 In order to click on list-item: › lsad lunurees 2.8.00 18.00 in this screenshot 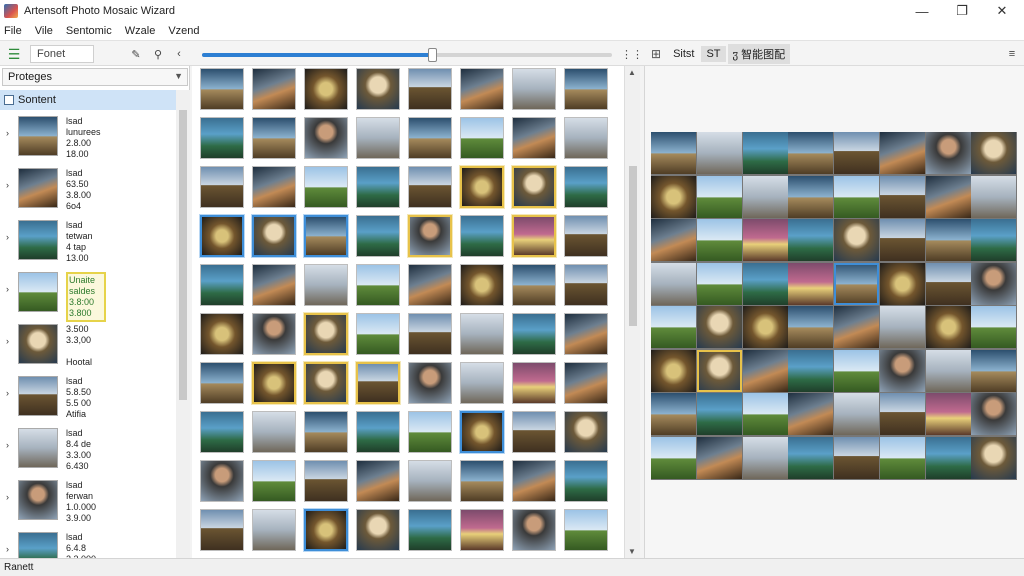, I will do `click(88, 138)`.